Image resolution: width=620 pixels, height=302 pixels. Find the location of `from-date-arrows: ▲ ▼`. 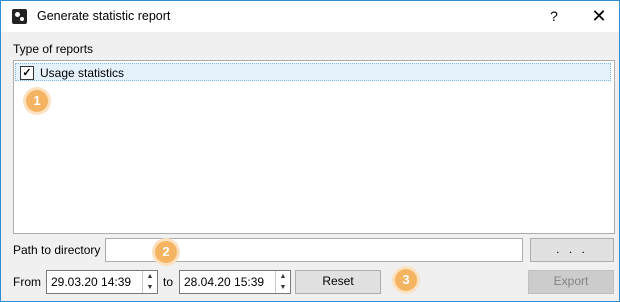

from-date-arrows: ▲ ▼ is located at coordinates (149, 282).